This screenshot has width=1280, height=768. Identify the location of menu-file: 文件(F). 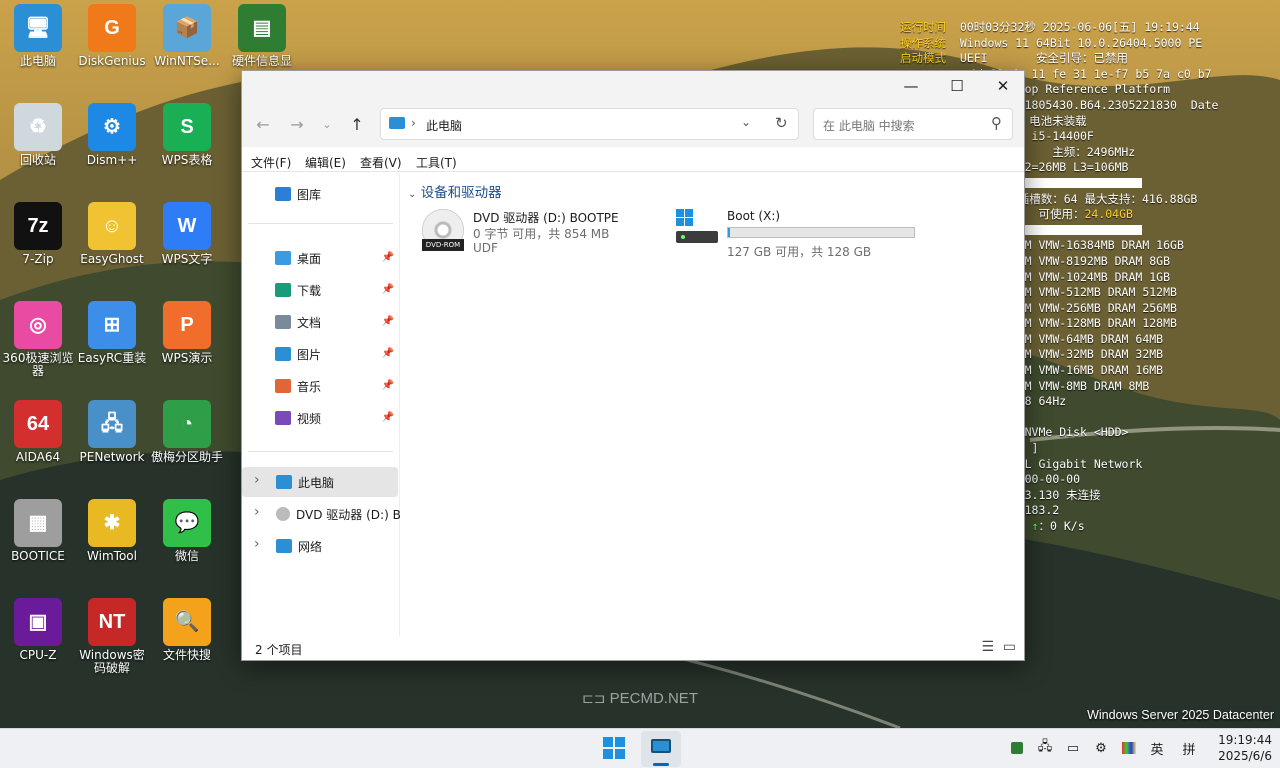
(271, 162).